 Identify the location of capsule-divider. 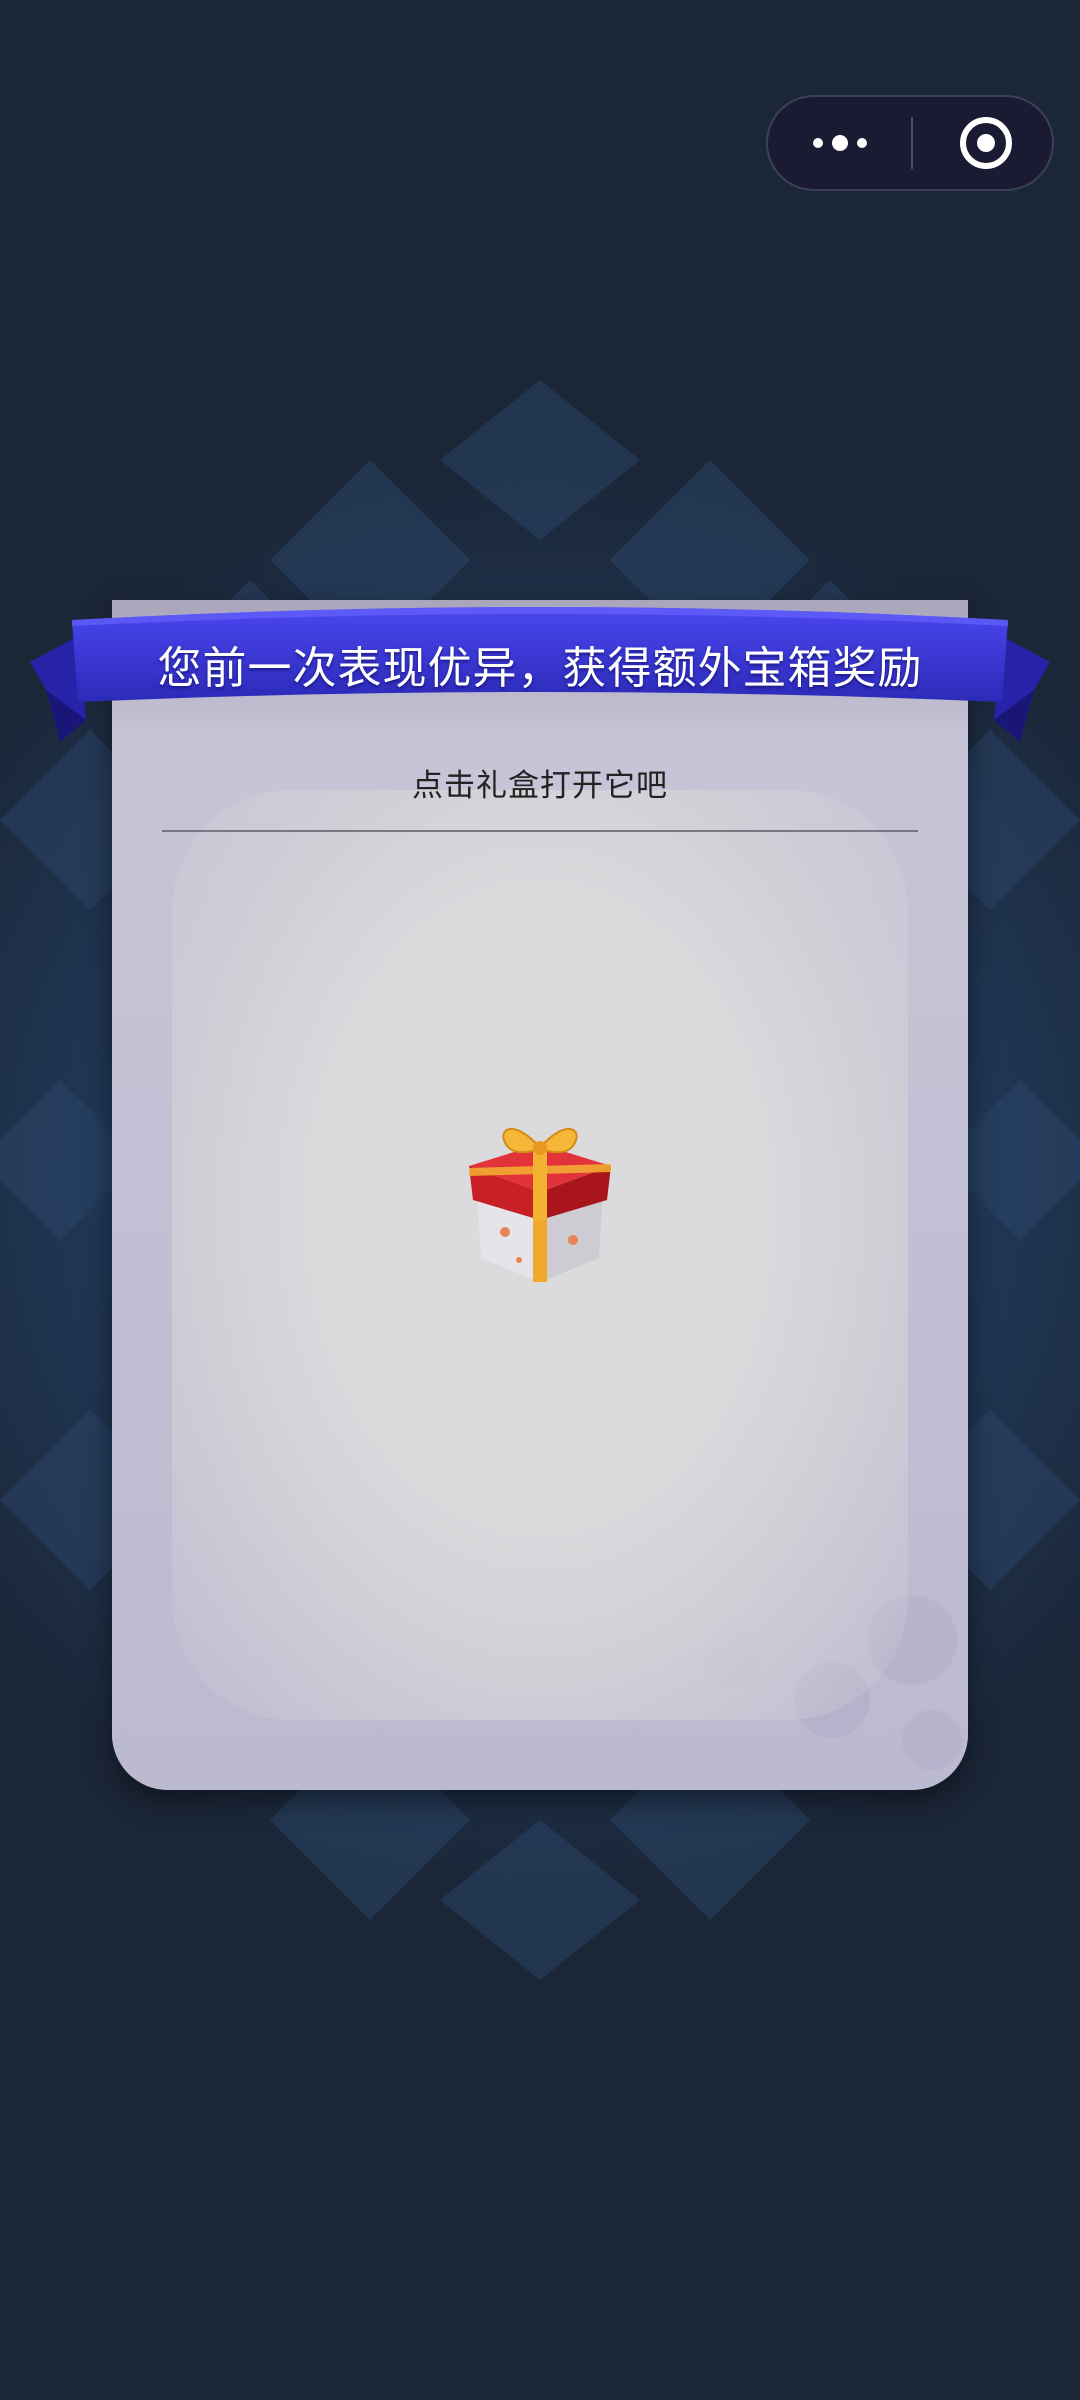
(912, 143).